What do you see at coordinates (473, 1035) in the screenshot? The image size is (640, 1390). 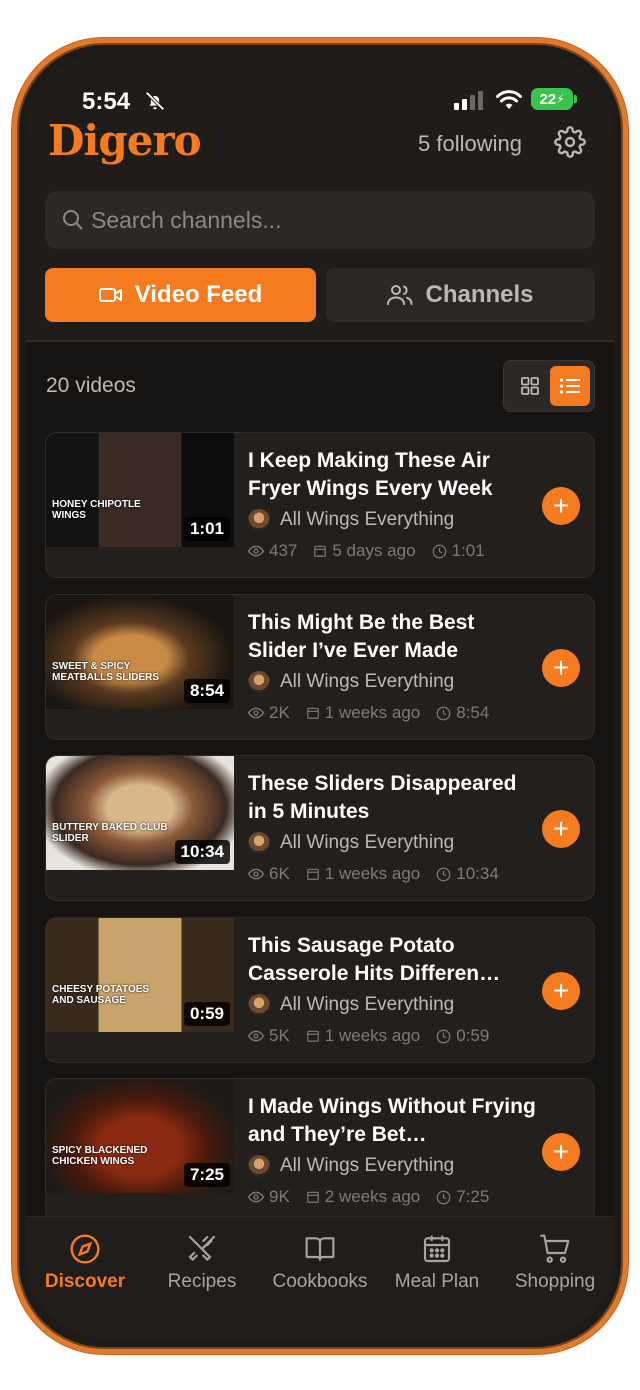 I see `video-duration: 0:59` at bounding box center [473, 1035].